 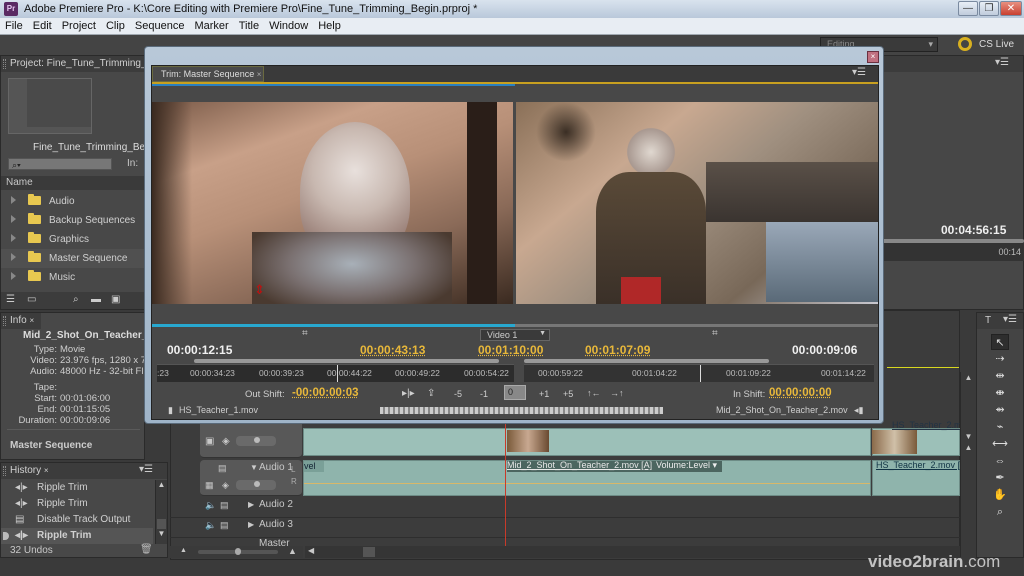 What do you see at coordinates (697, 203) in the screenshot?
I see `incoming-video-frame` at bounding box center [697, 203].